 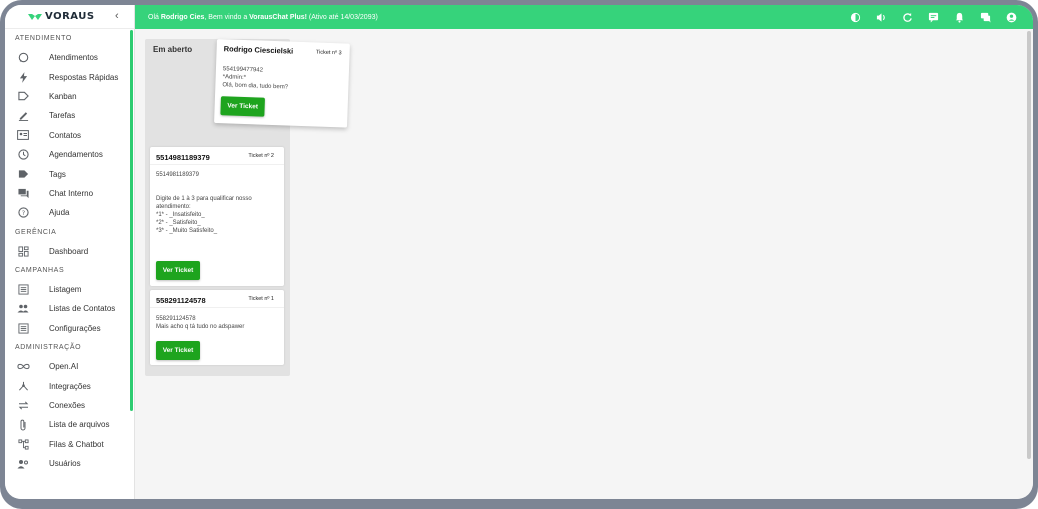 I want to click on sidebar-item-integracoes: Integrações, so click(x=69, y=385).